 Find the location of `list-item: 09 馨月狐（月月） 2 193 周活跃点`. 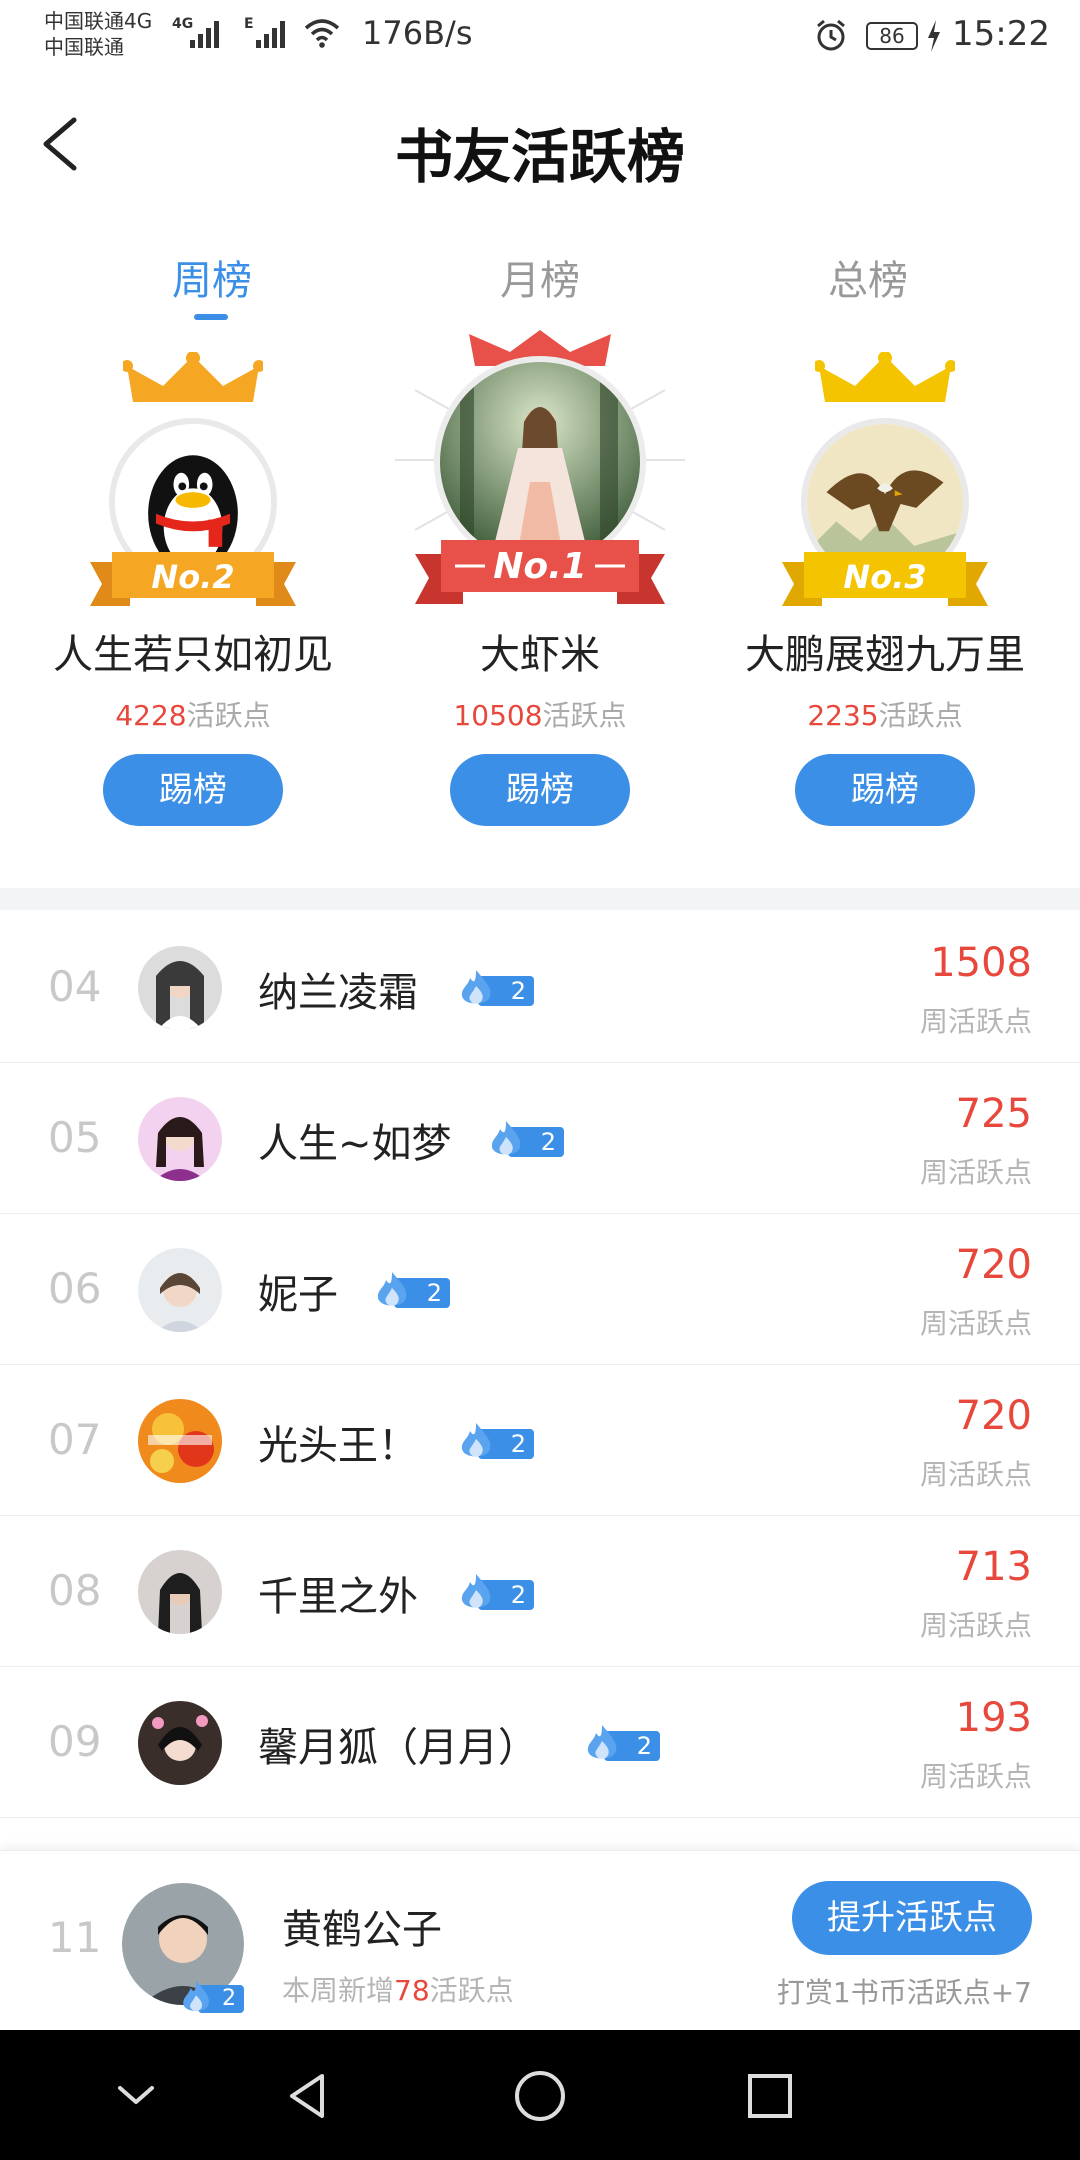

list-item: 09 馨月狐（月月） 2 193 周活跃点 is located at coordinates (540, 1742).